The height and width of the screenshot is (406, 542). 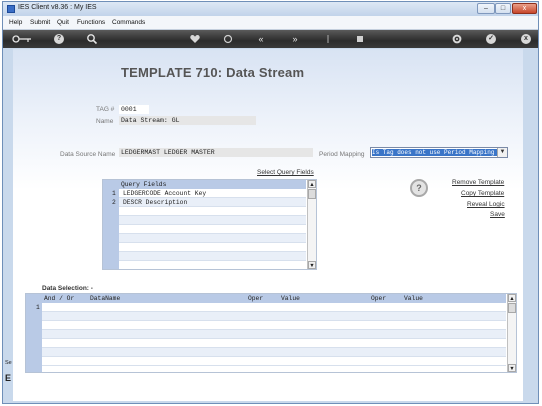 What do you see at coordinates (128, 22) in the screenshot?
I see `menu-commands: Commands` at bounding box center [128, 22].